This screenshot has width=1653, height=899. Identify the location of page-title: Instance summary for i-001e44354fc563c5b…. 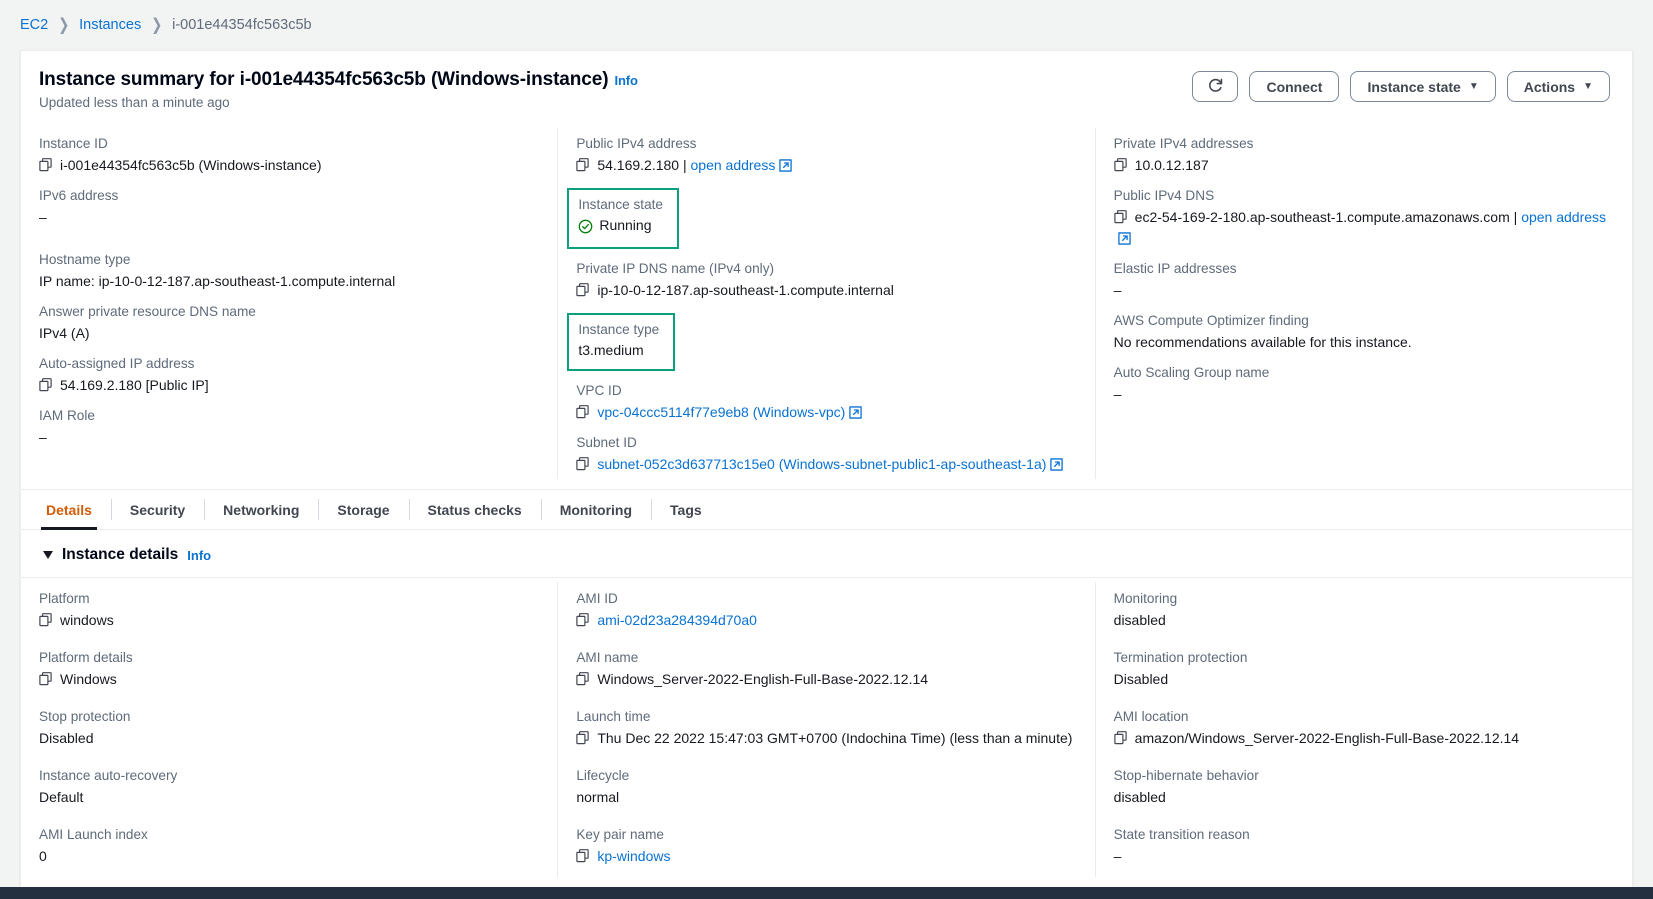
(338, 80).